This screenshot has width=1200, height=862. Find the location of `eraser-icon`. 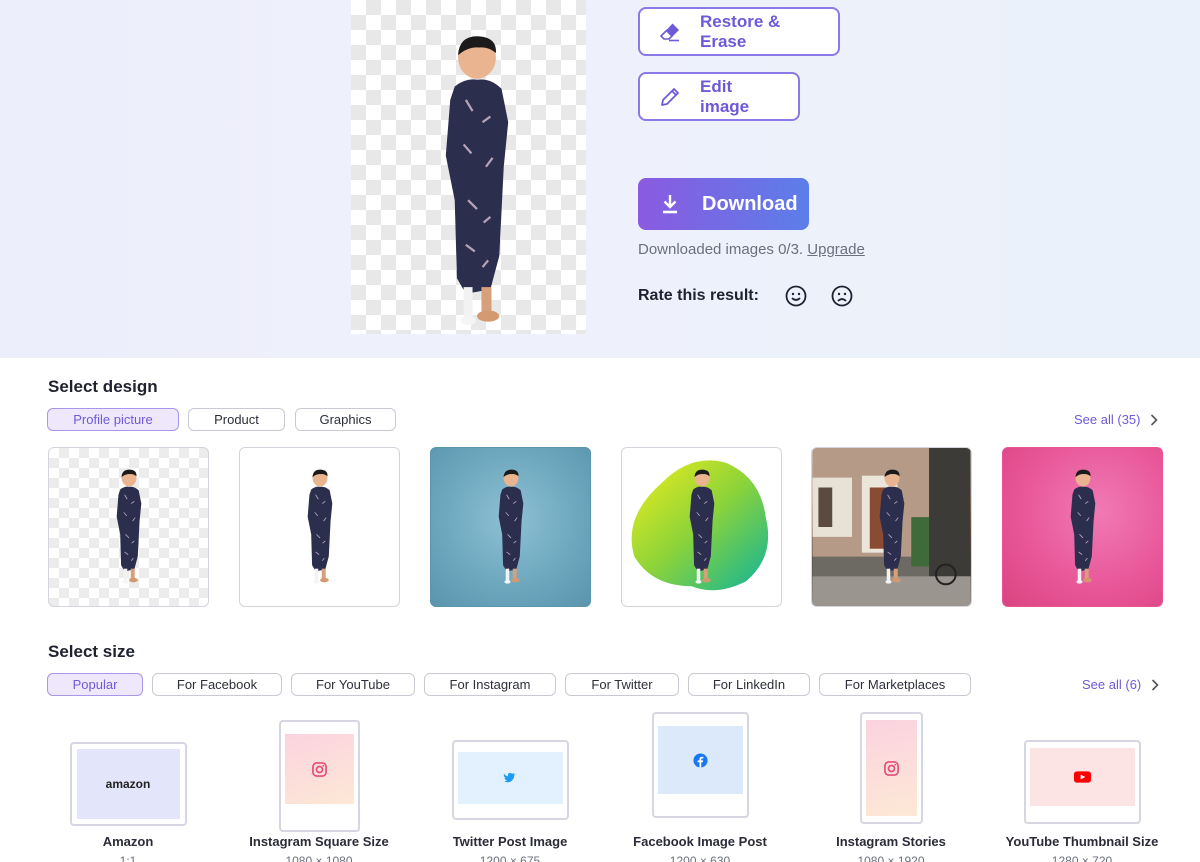

eraser-icon is located at coordinates (669, 32).